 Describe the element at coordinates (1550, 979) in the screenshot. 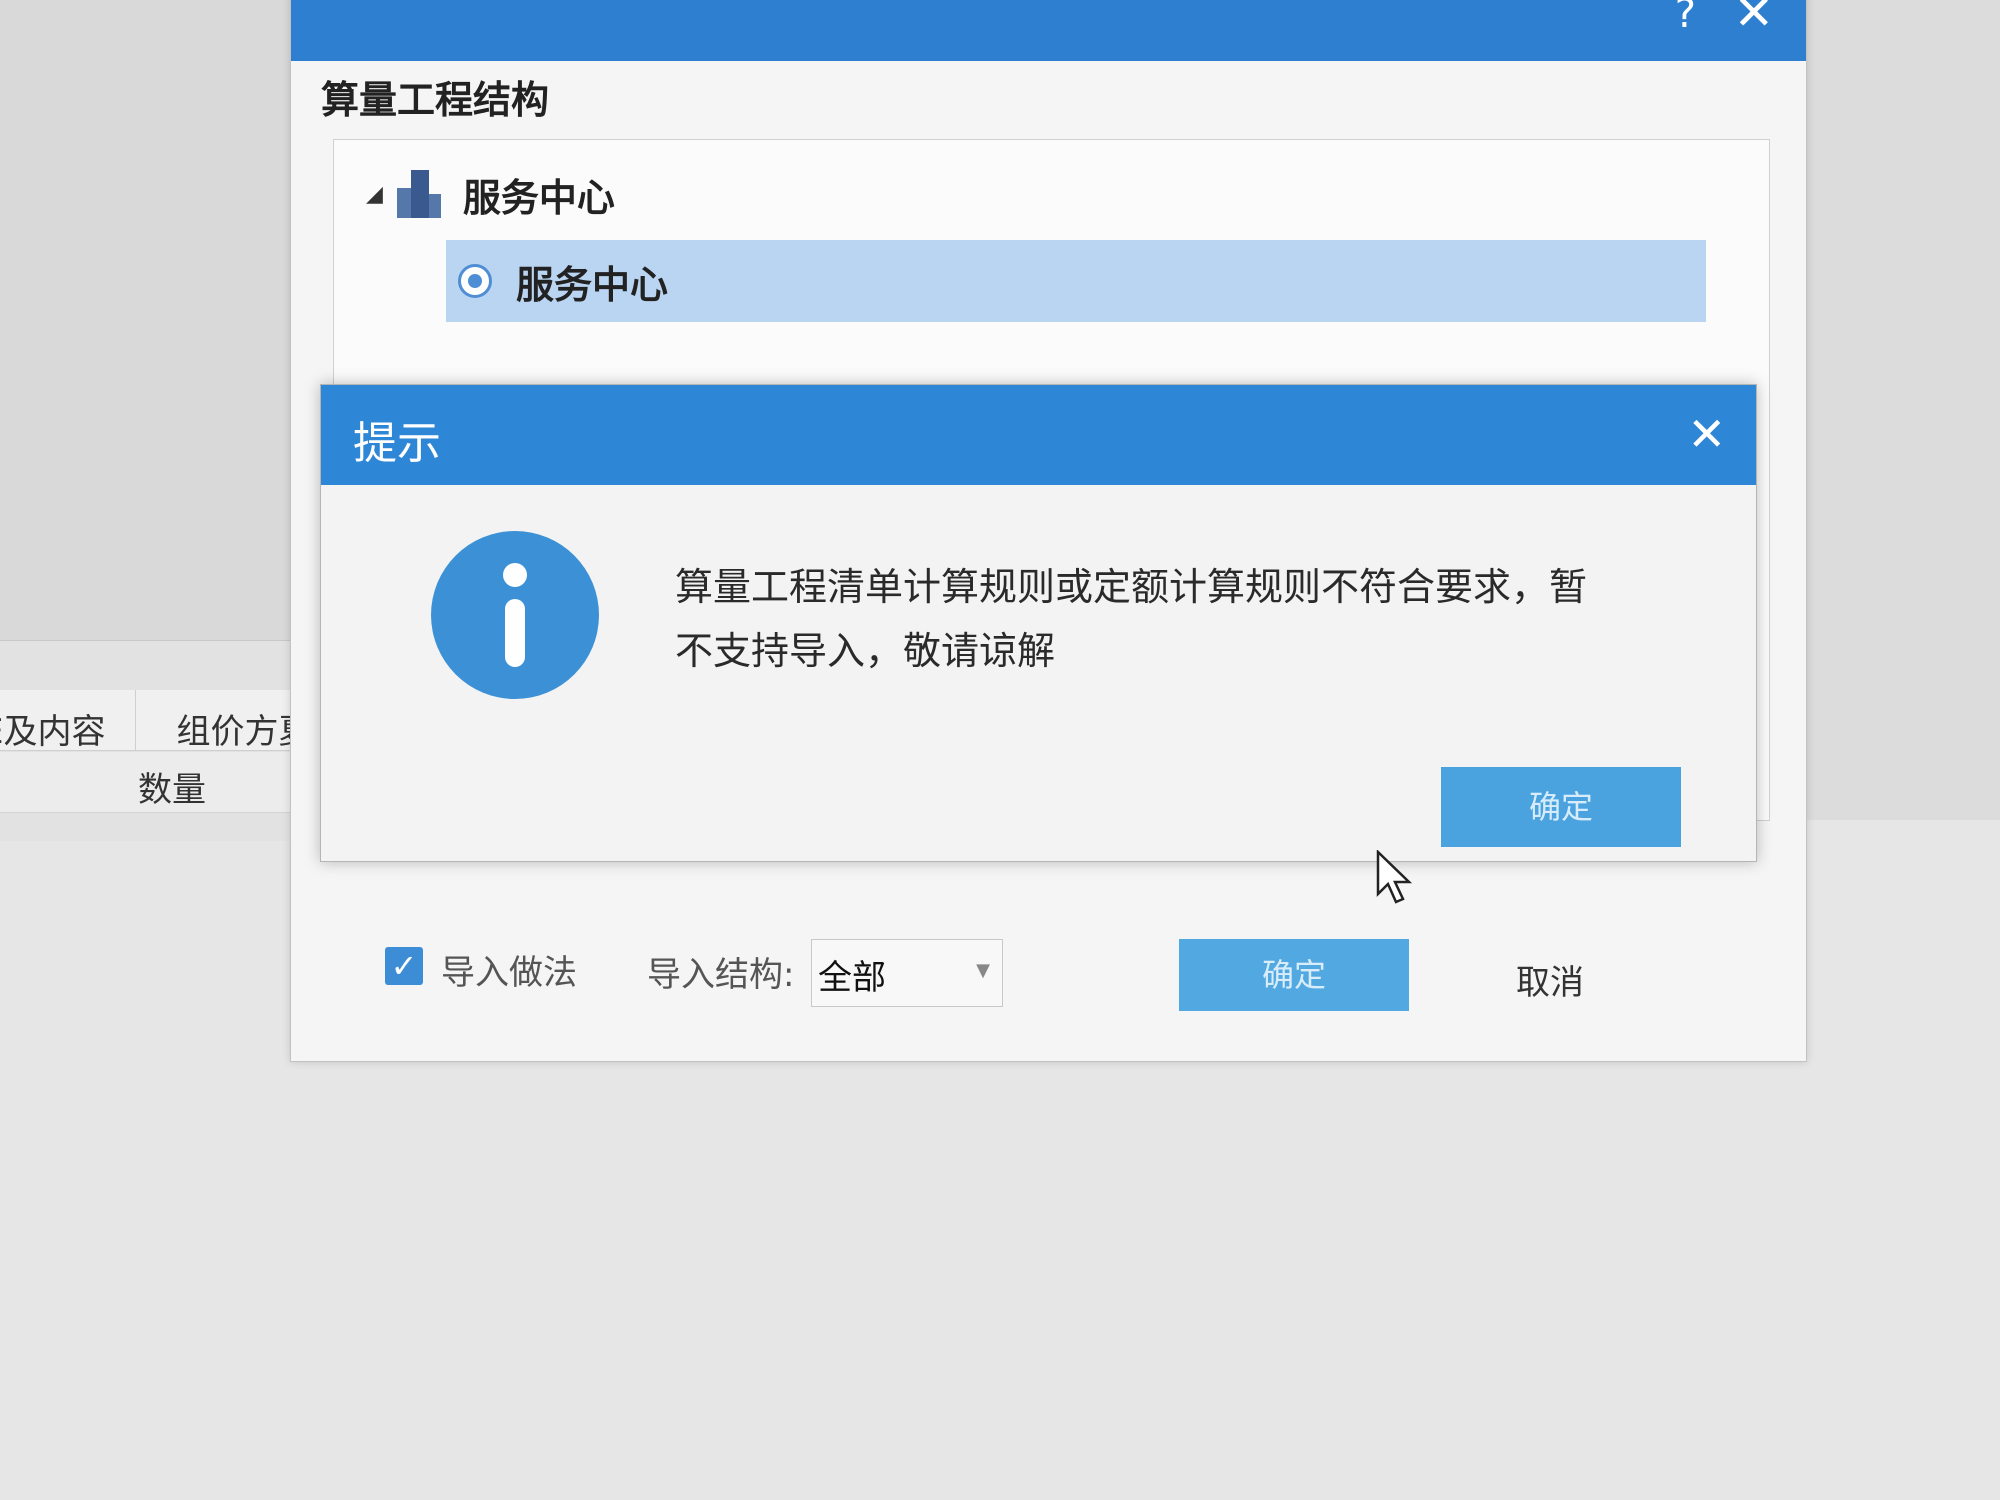

I see `cancel-button: 取消` at that location.